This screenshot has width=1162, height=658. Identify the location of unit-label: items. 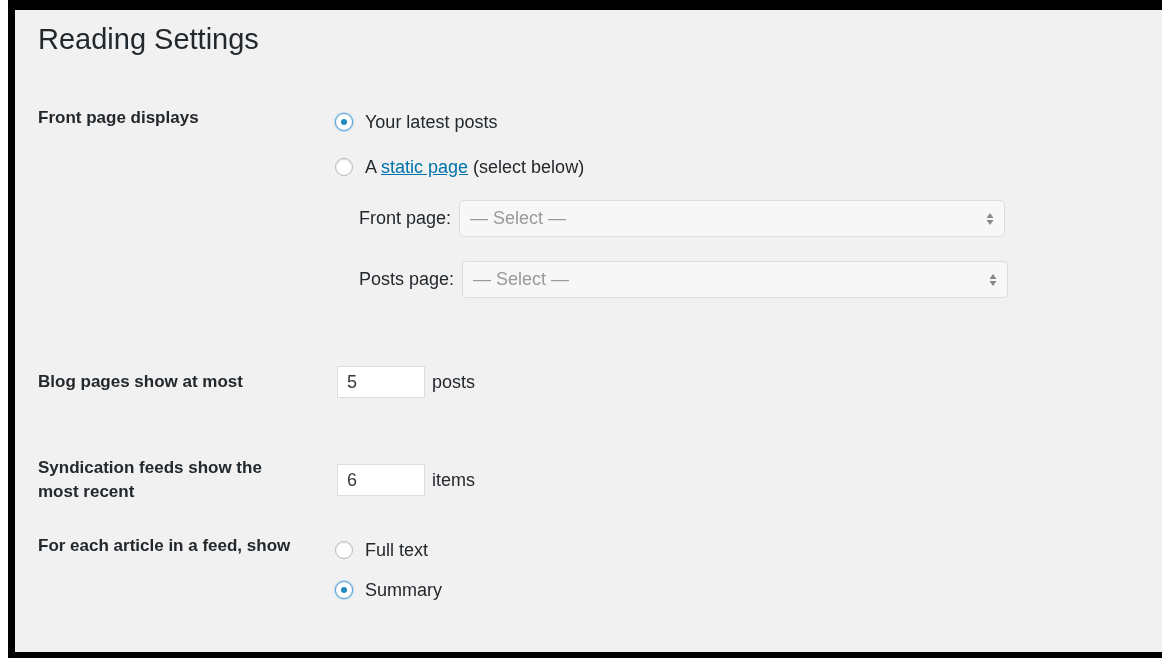
(453, 480).